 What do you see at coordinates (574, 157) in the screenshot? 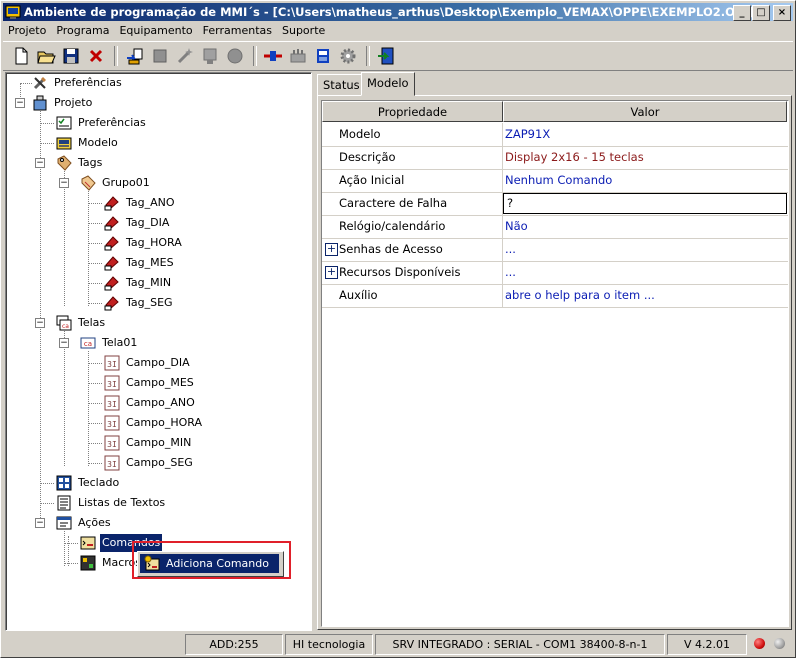
I see `property-value: Display 2x16 - 15 teclas` at bounding box center [574, 157].